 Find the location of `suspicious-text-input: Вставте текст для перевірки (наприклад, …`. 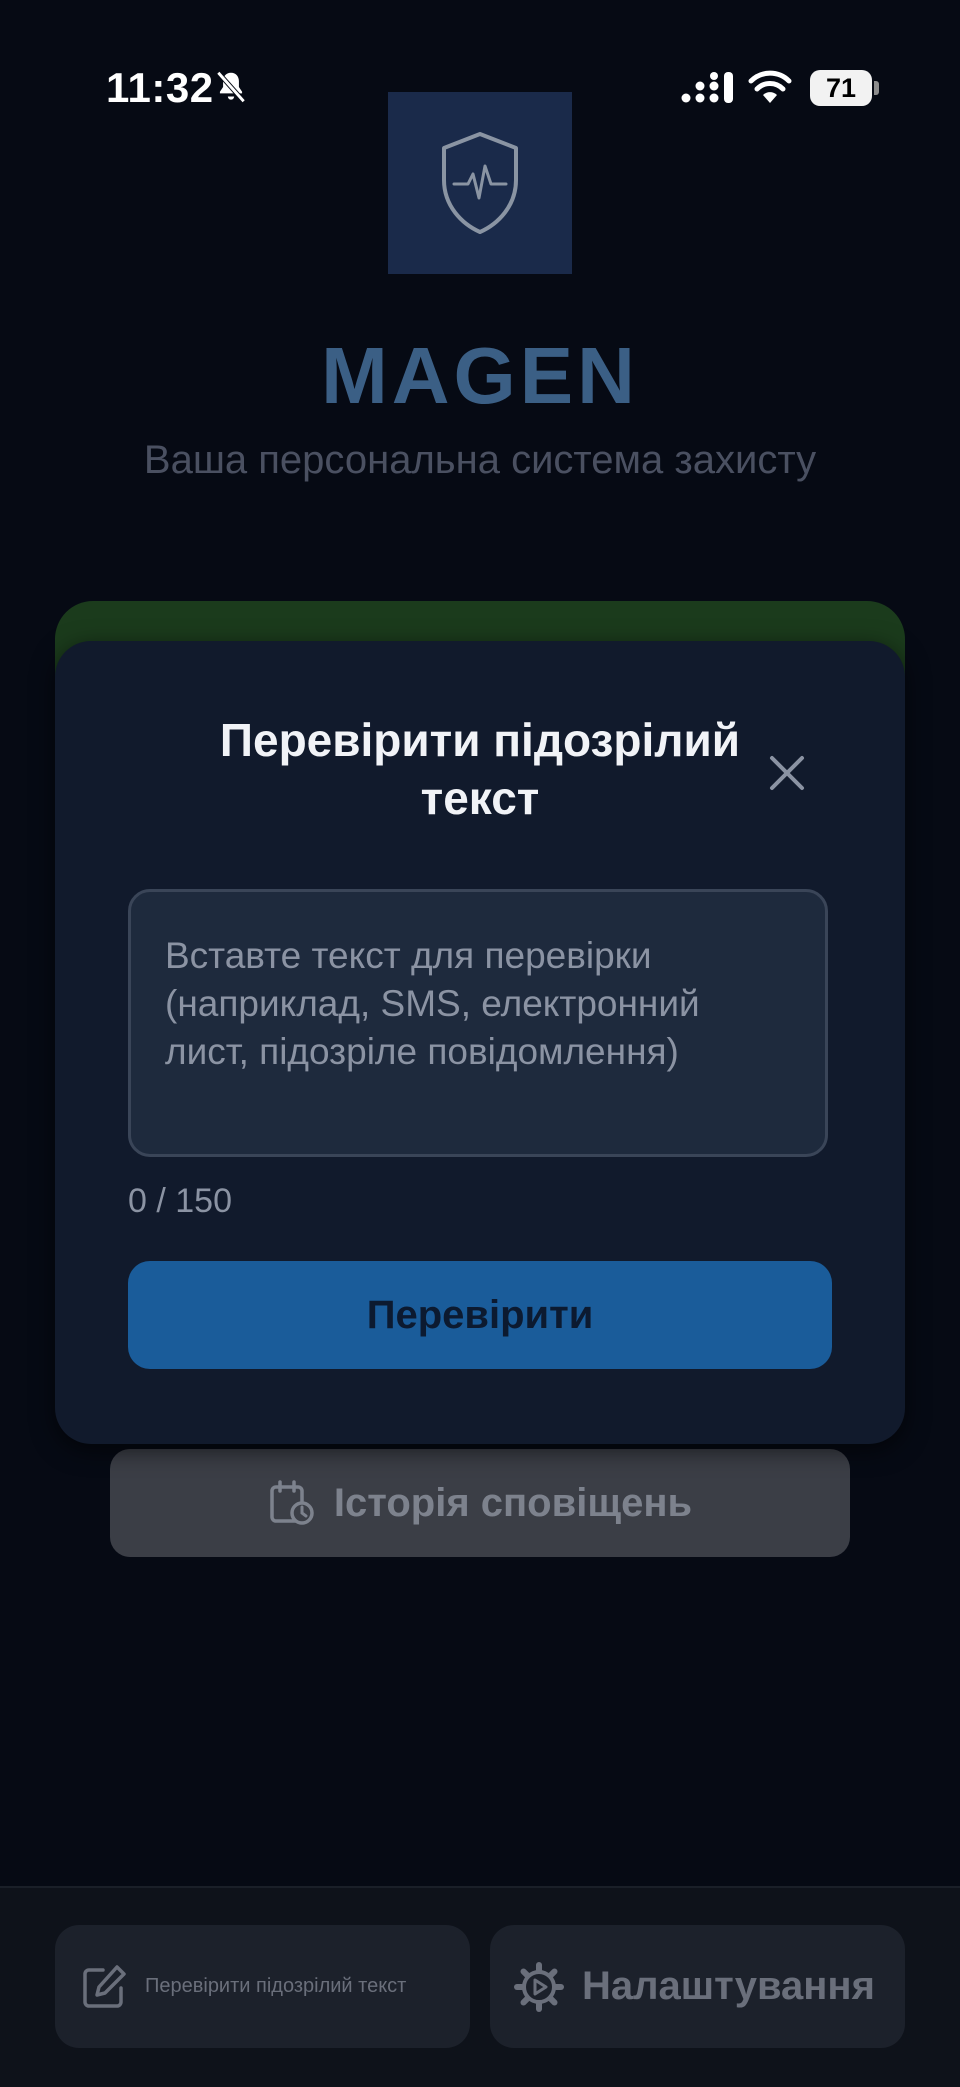

suspicious-text-input: Вставте текст для перевірки (наприклад, … is located at coordinates (478, 1023).